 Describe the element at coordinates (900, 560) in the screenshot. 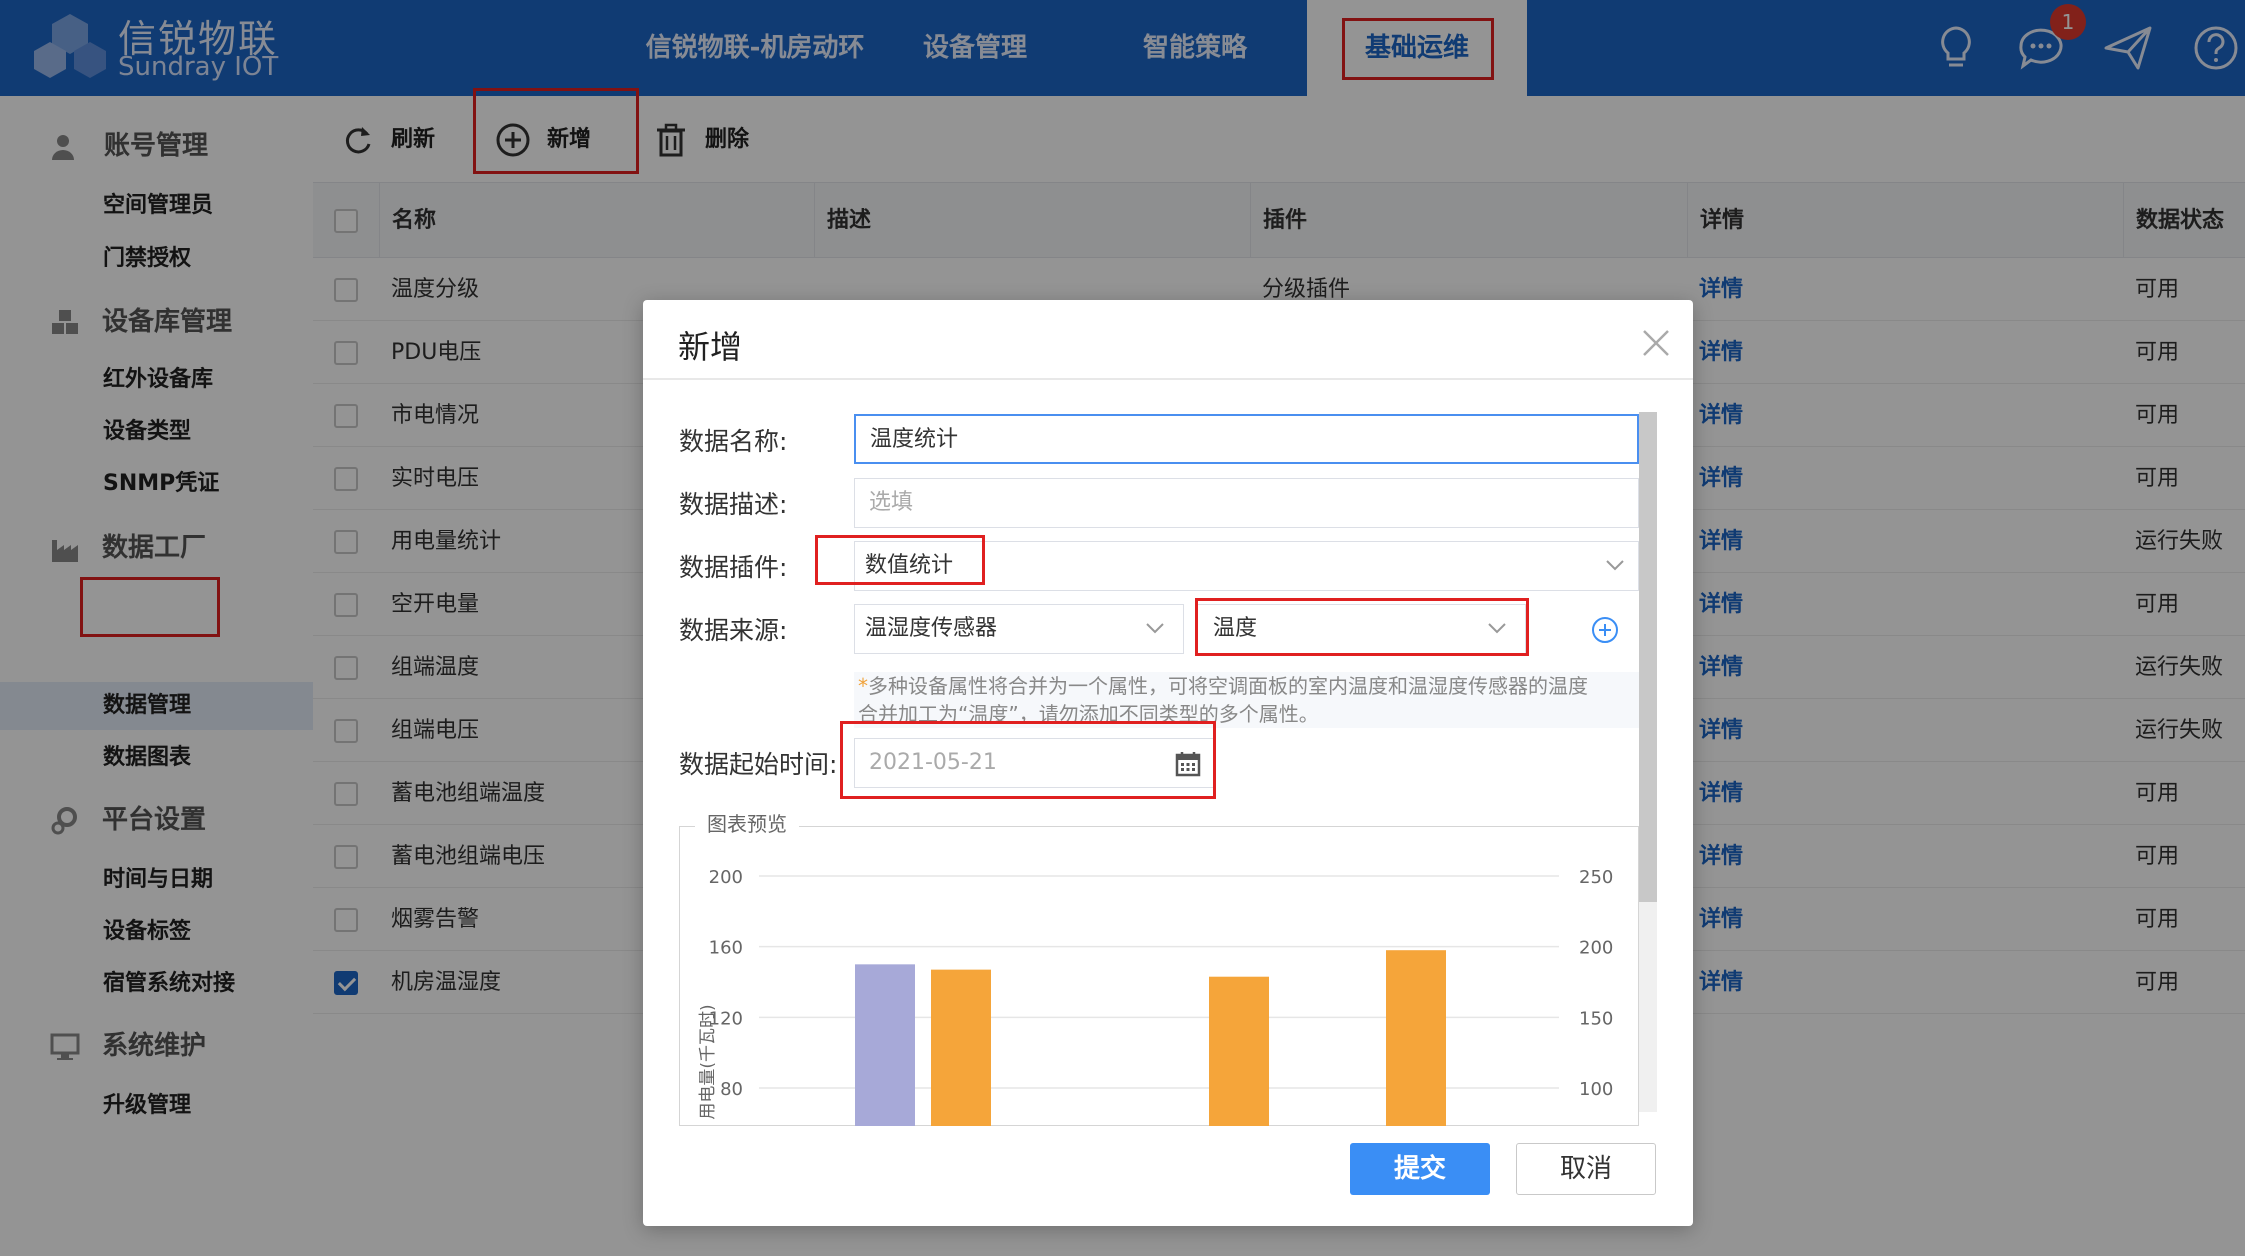

I see `highlight-box-plugin` at that location.